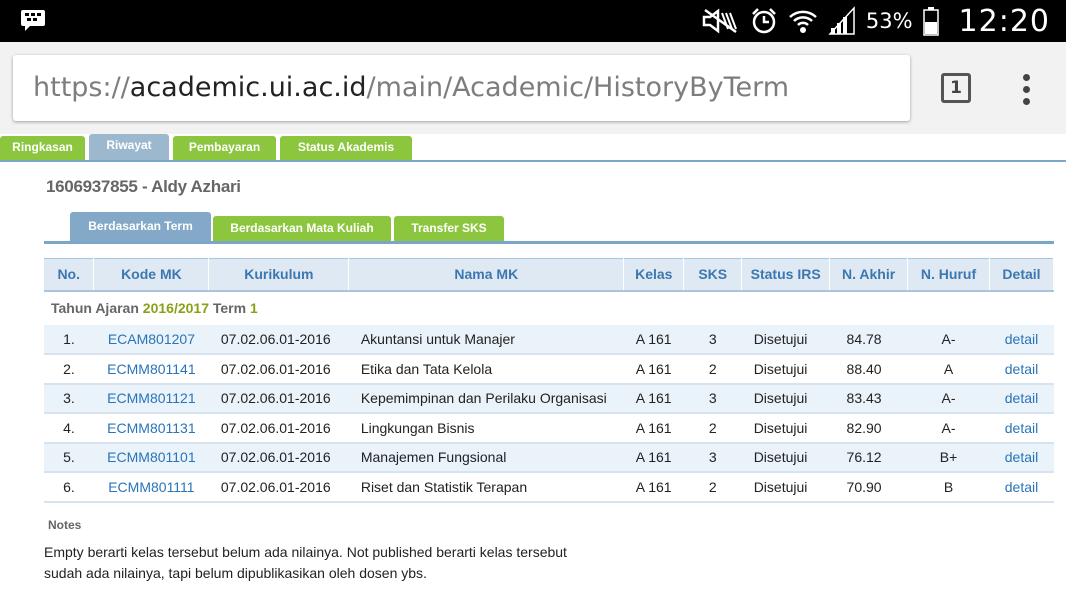 The image size is (1066, 600). Describe the element at coordinates (578, 87) in the screenshot. I see `url-path: /main/Academic/HistoryByTerm` at that location.